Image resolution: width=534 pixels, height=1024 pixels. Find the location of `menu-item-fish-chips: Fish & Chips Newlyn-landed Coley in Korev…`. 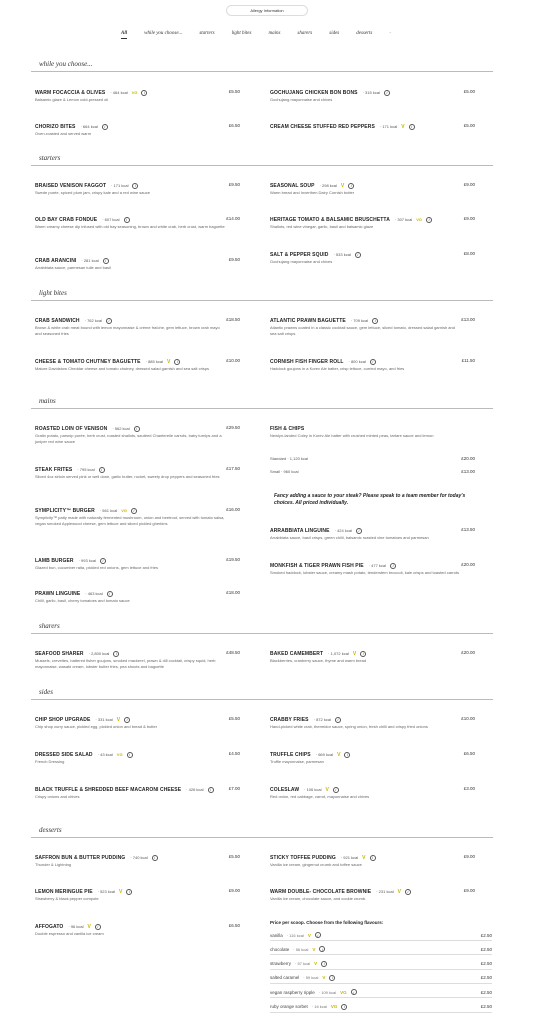

menu-item-fish-chips: Fish & Chips Newlyn-landed Coley in Korev… is located at coordinates (372, 432).